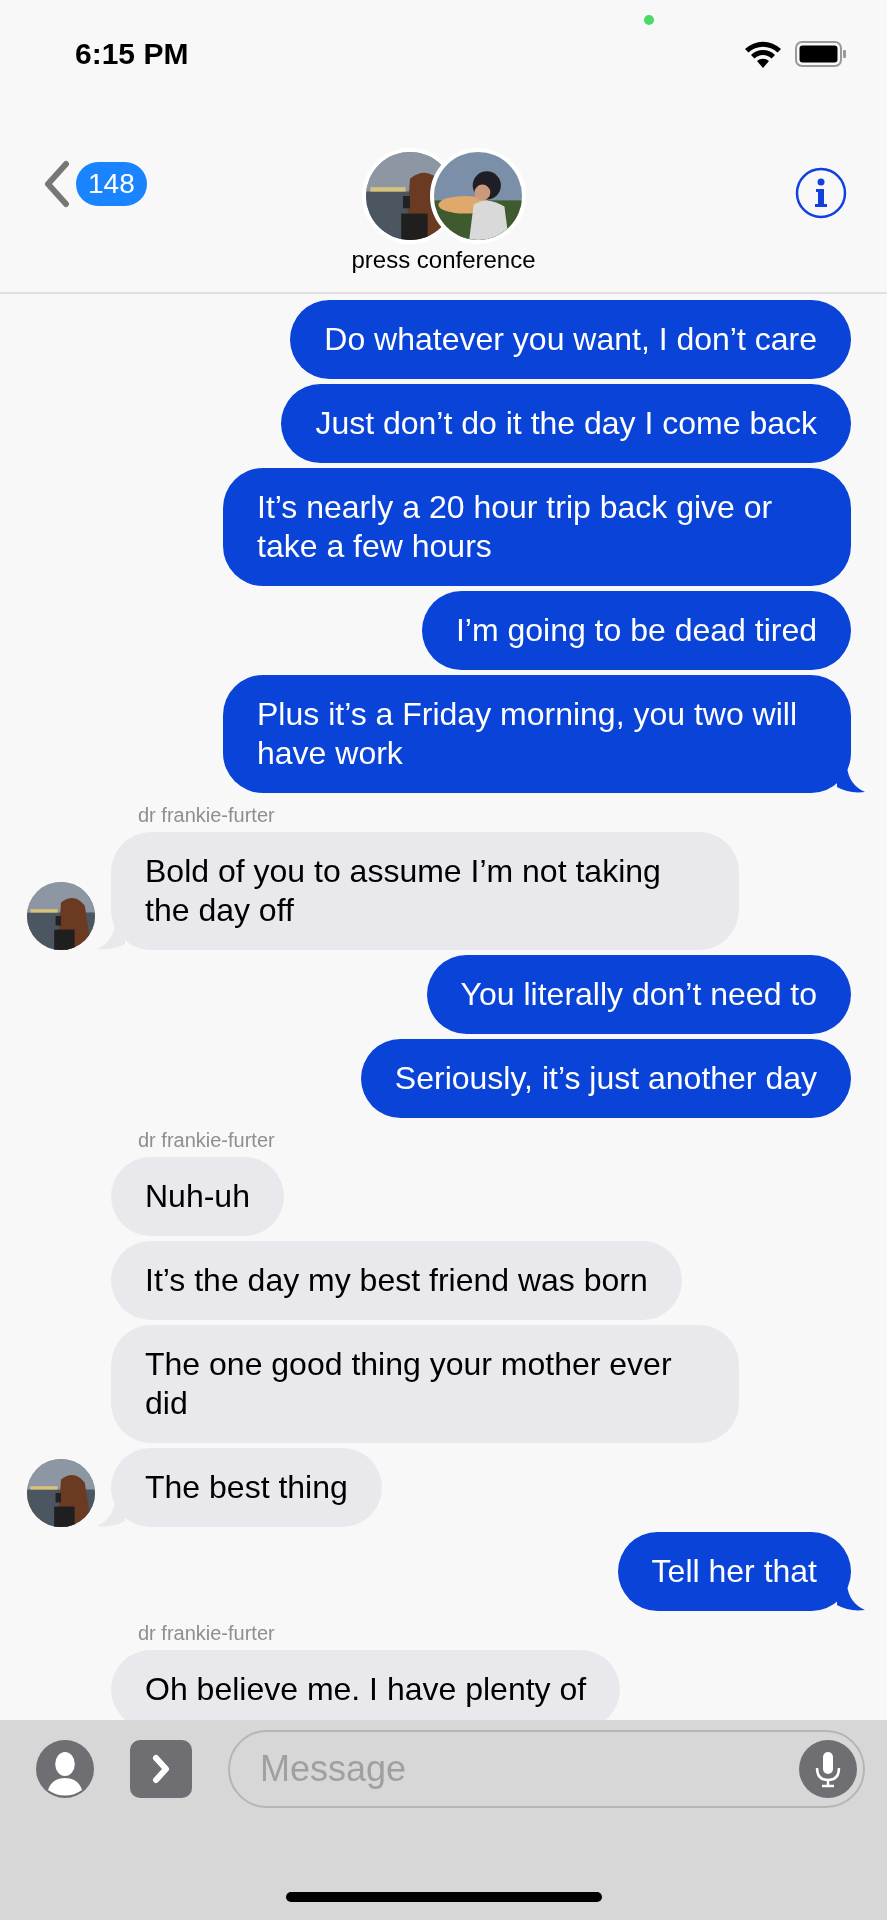 The width and height of the screenshot is (887, 1920). Describe the element at coordinates (65, 1769) in the screenshot. I see `contact-icon` at that location.